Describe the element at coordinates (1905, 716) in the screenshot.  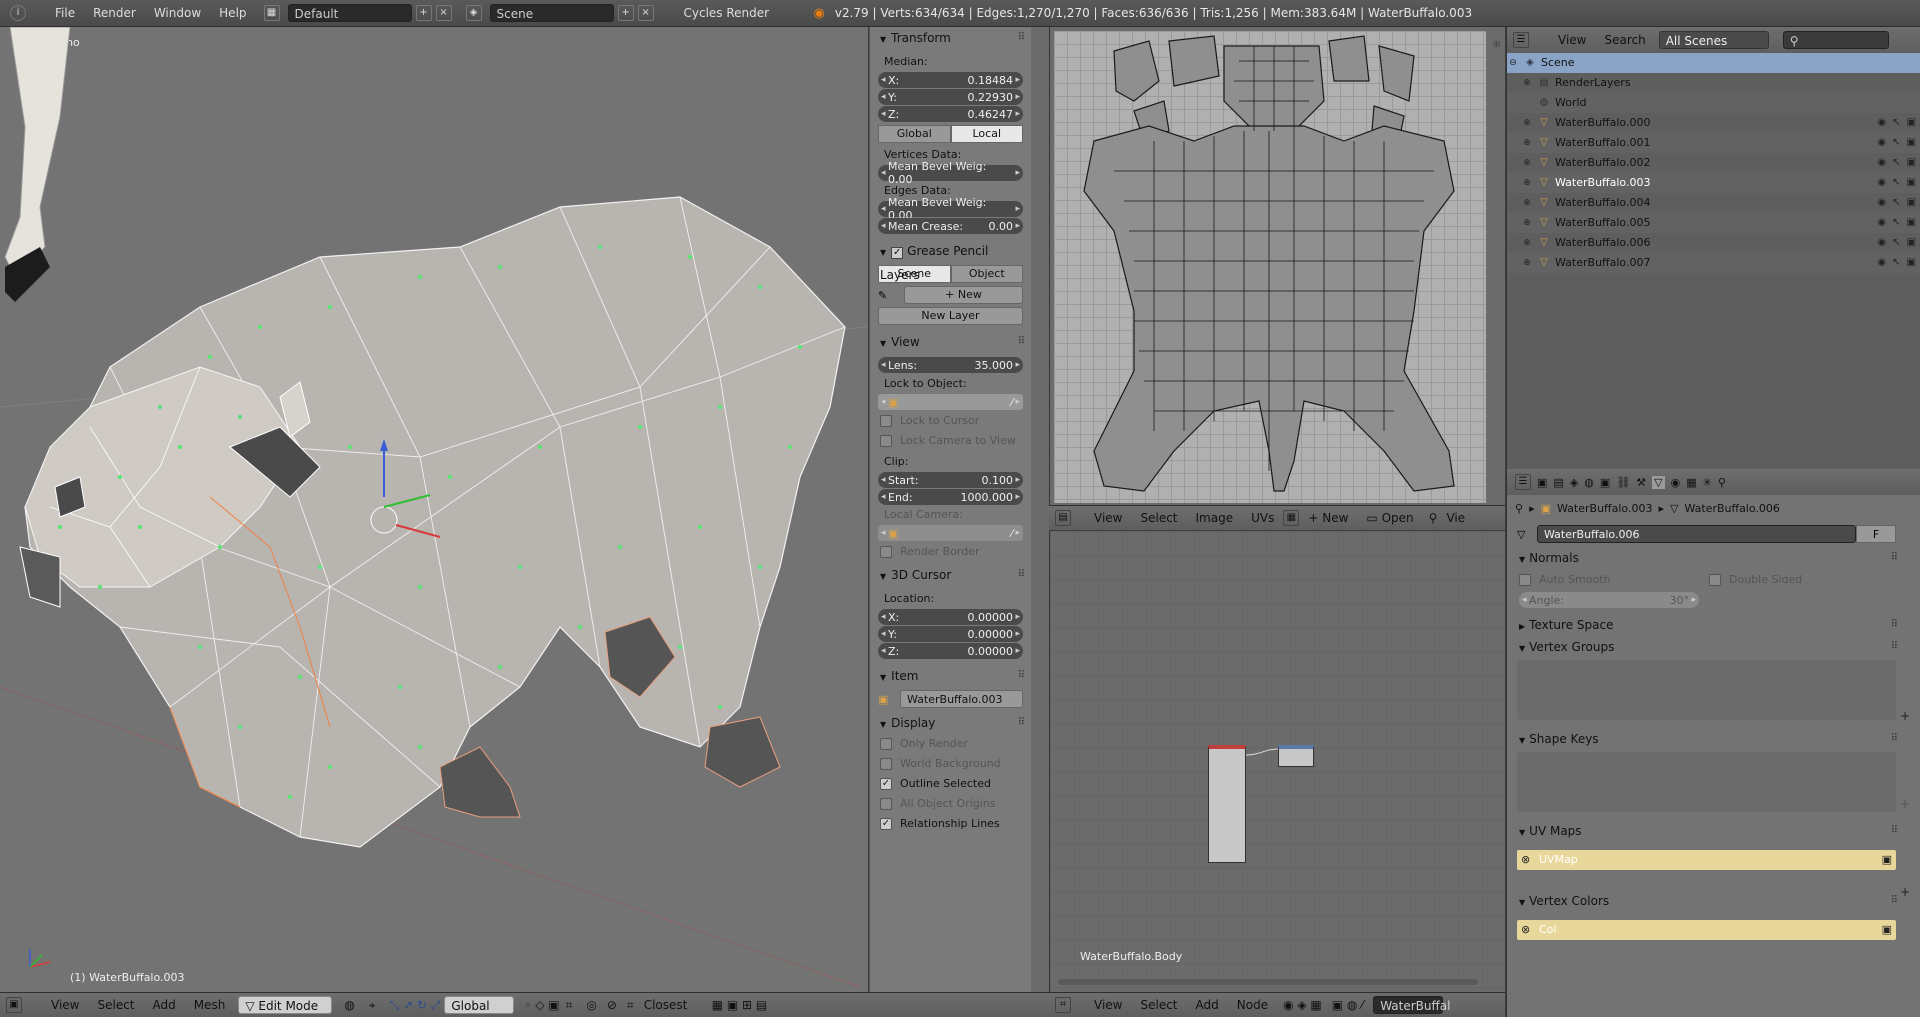
I see `add-vertex-group-icon: +` at that location.